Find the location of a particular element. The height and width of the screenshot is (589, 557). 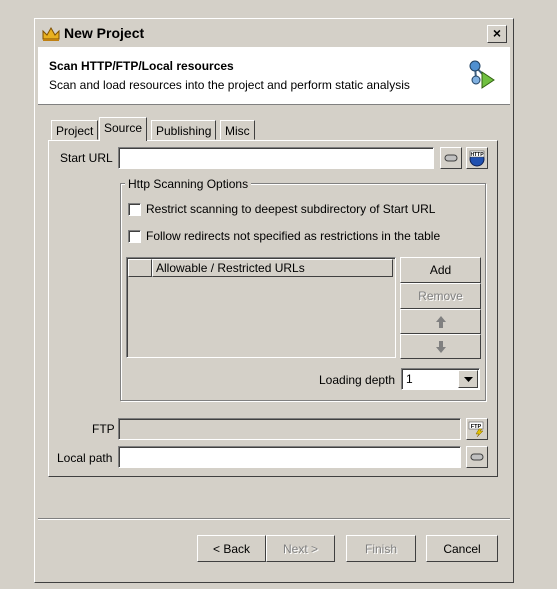

add-button-label: Add is located at coordinates (440, 270).